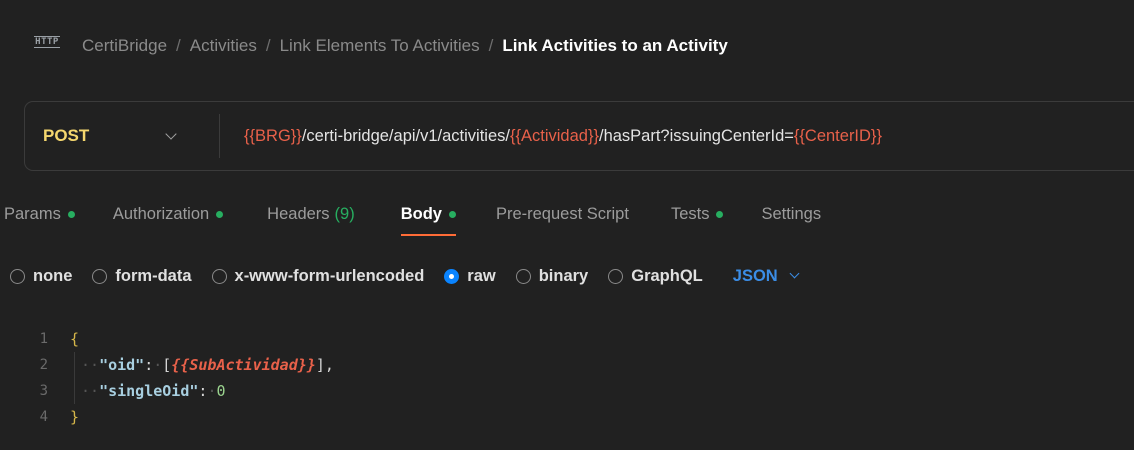 This screenshot has width=1134, height=450. Describe the element at coordinates (405, 135) in the screenshot. I see `url-path-segment: /certi-bridge/api/v1/activities/` at that location.